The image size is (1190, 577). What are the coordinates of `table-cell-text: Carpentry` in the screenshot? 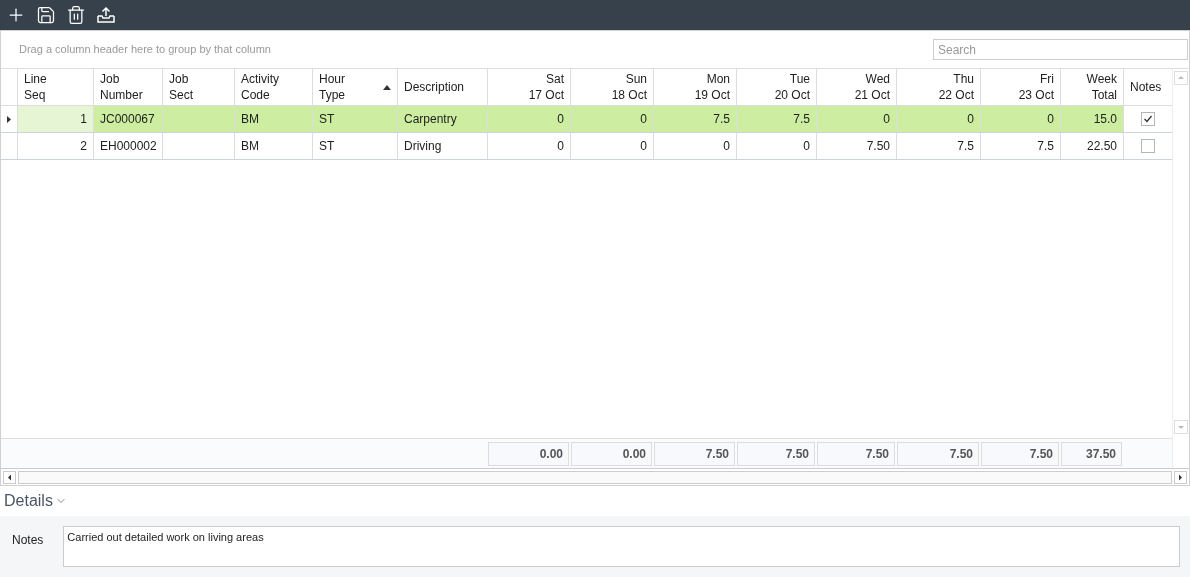 It's located at (430, 119).